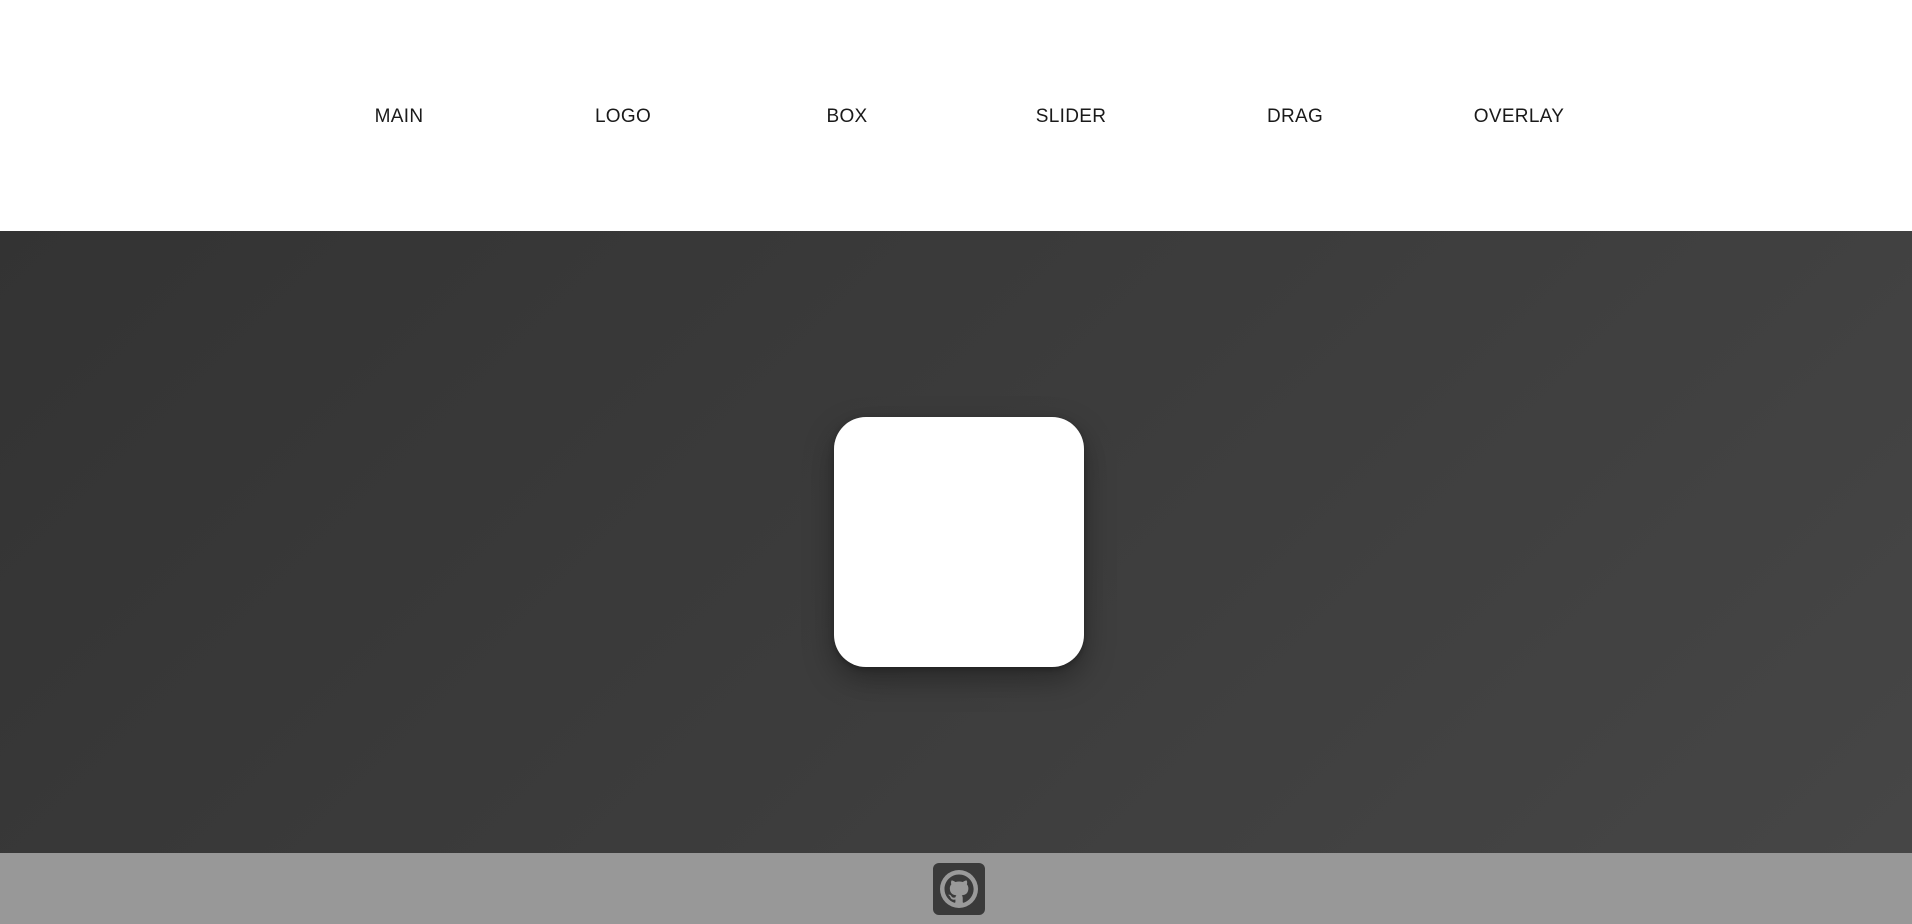 The height and width of the screenshot is (924, 1912). I want to click on nav-item-logo: LOGO, so click(623, 117).